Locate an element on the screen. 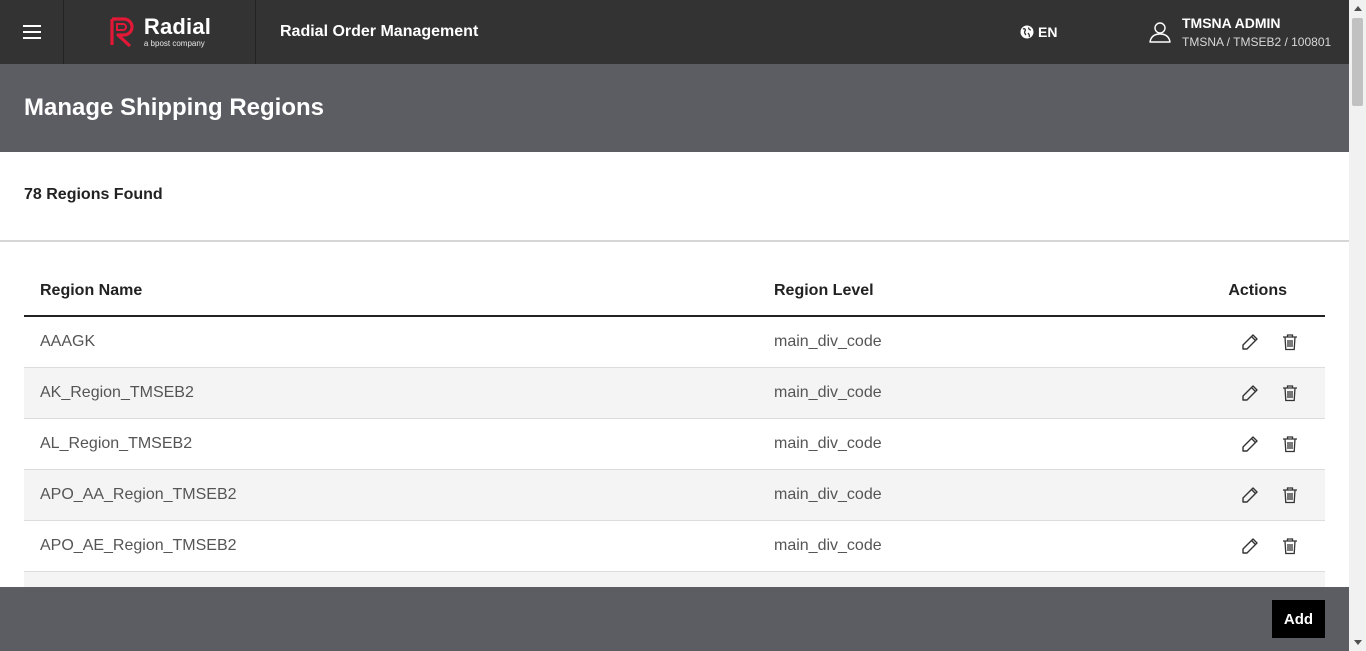  region-name-cell: APO_AA_Region_TMSEB2 is located at coordinates (138, 494).